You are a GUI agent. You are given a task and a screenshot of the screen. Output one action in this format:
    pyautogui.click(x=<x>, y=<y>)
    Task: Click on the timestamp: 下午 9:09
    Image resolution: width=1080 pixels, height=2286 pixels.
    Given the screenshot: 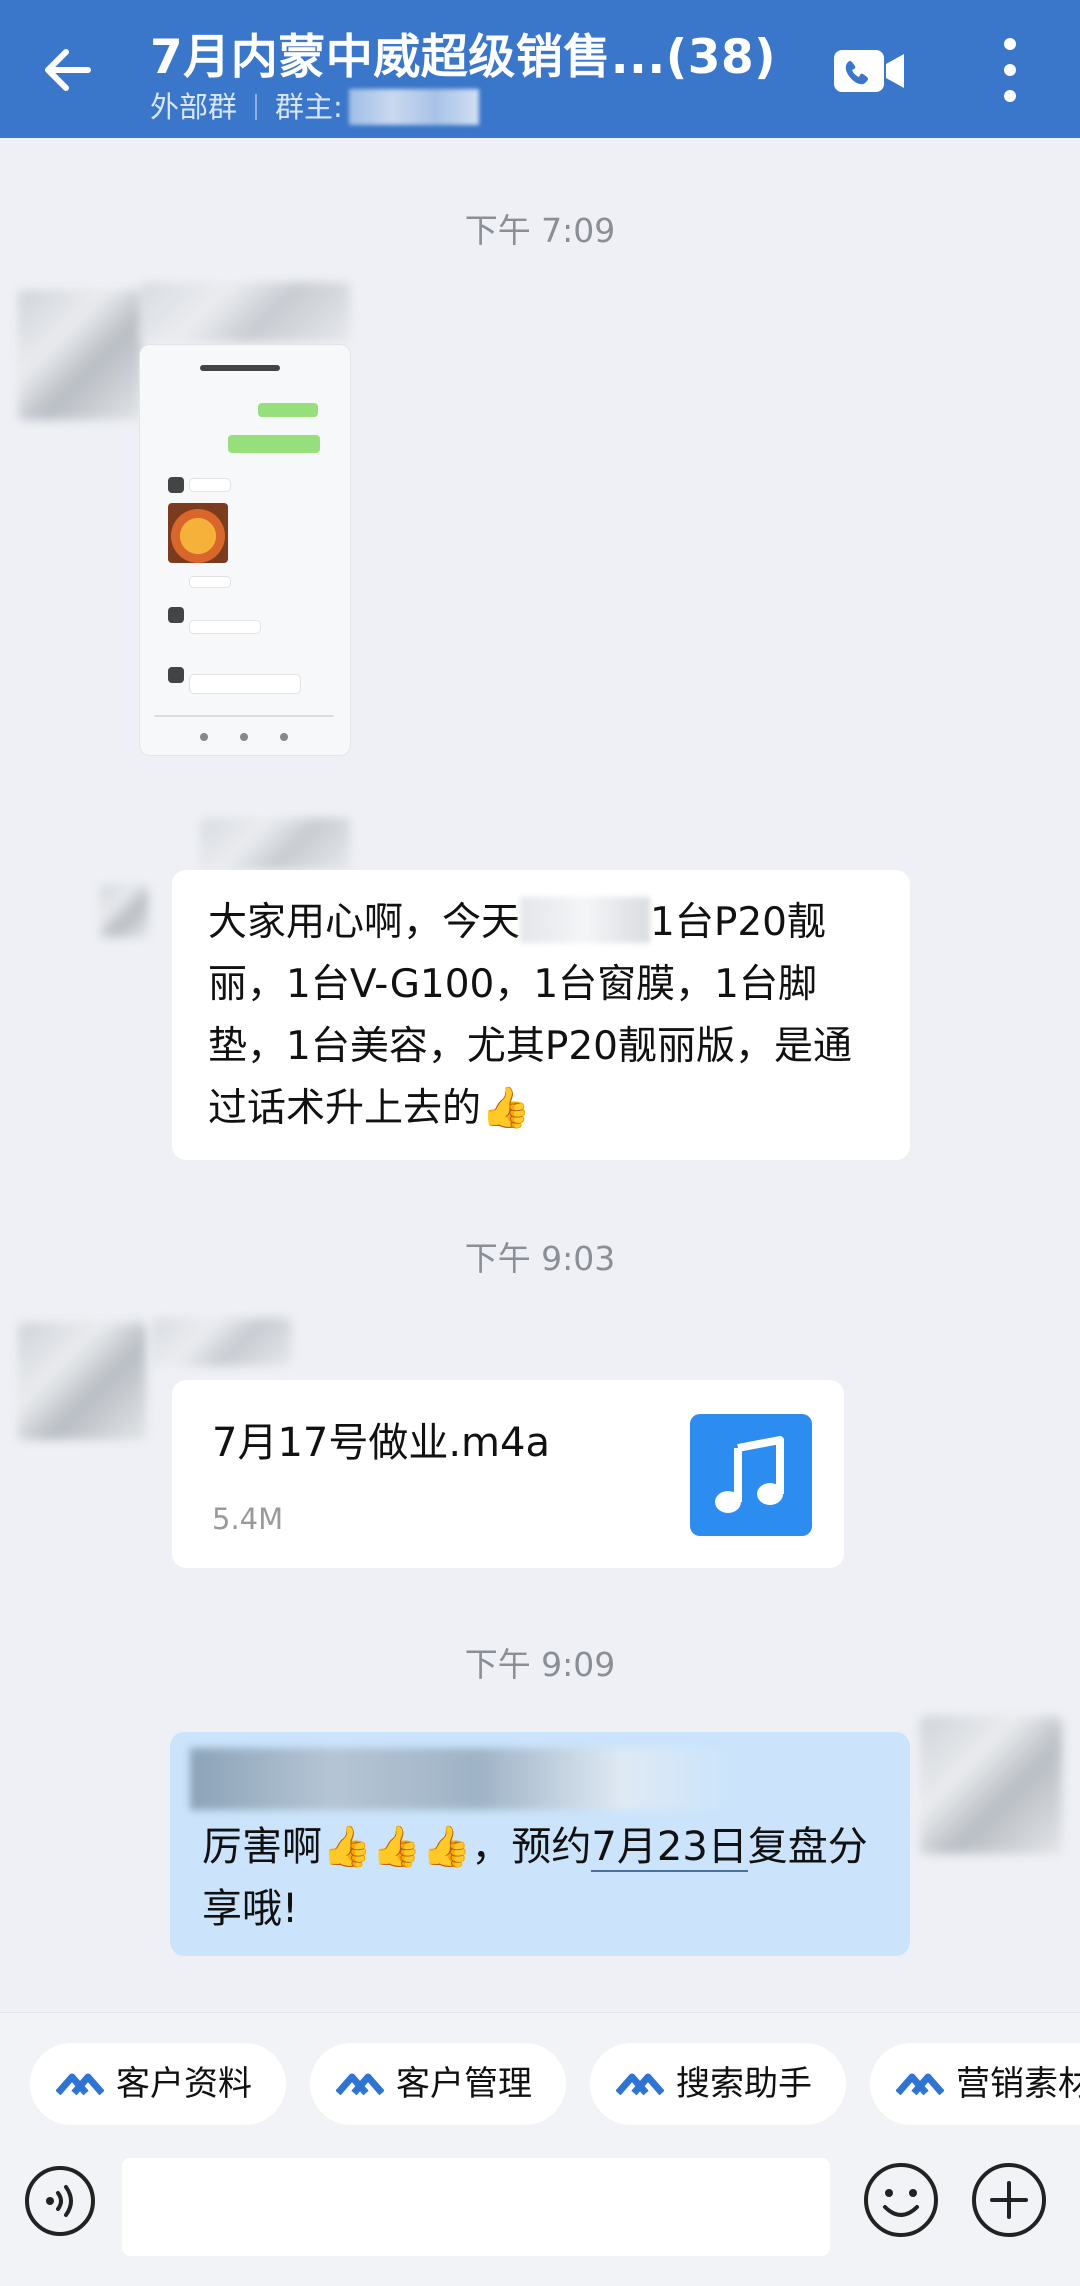 What is the action you would take?
    pyautogui.click(x=540, y=1664)
    